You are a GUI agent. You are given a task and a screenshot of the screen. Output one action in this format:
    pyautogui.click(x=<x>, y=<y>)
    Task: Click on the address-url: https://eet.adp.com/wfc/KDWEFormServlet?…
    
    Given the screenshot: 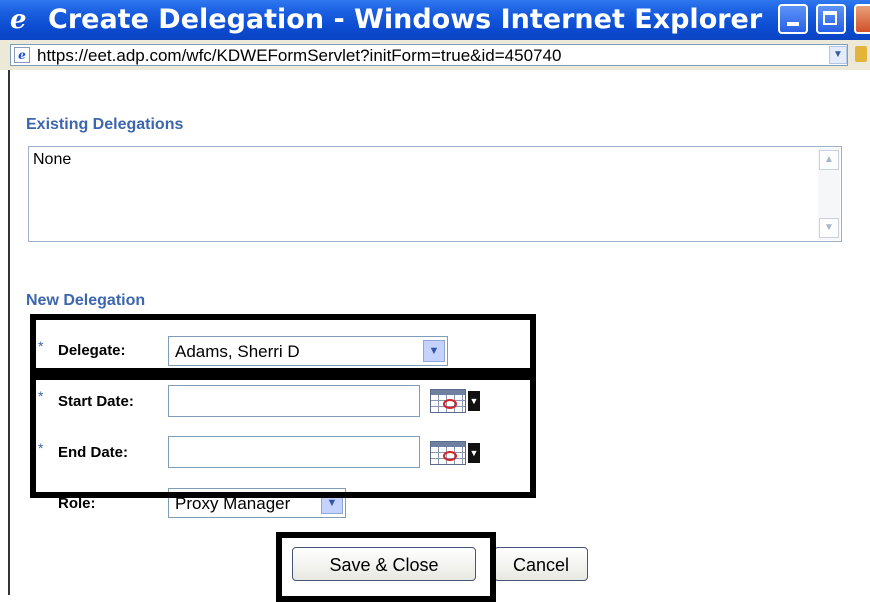 What is the action you would take?
    pyautogui.click(x=299, y=56)
    